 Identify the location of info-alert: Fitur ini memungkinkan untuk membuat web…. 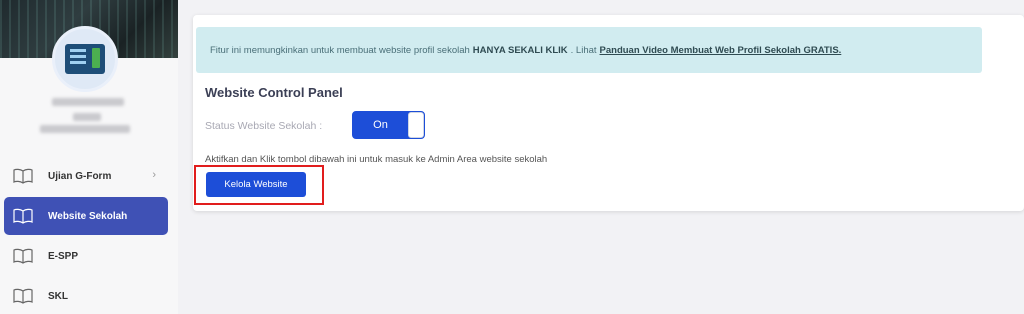
(589, 50).